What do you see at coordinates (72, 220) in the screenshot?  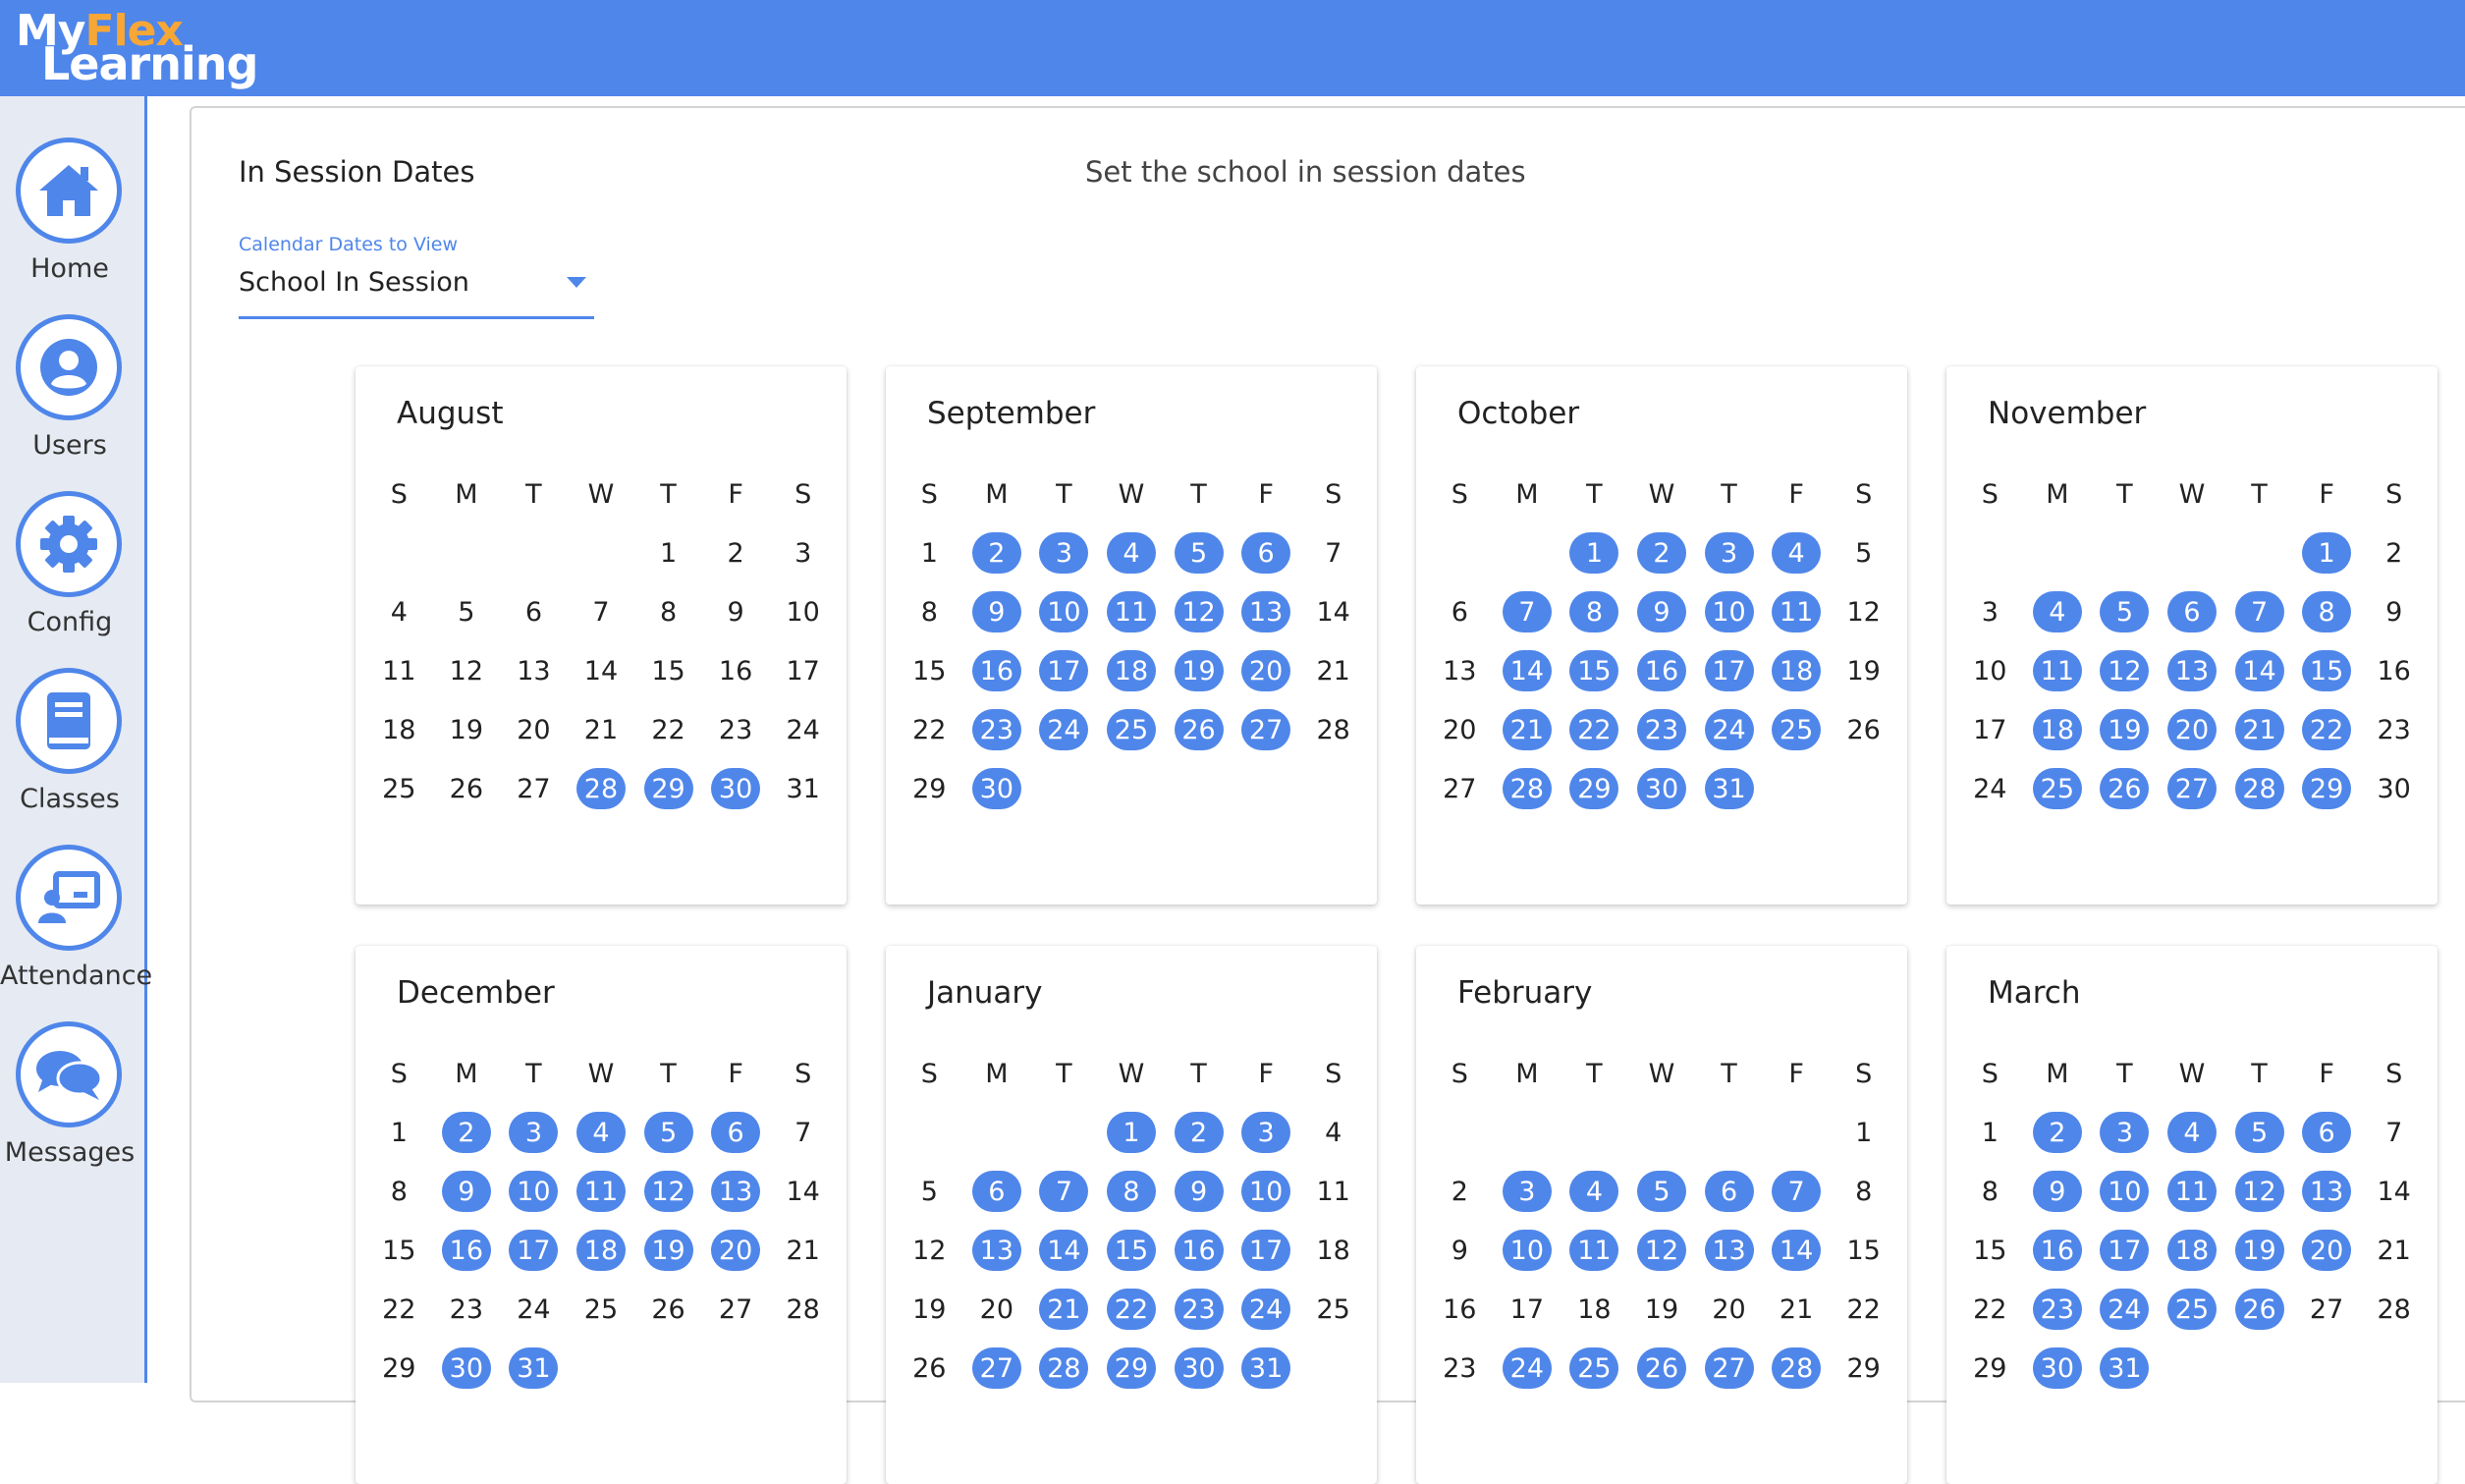 I see `sidebar-item-home: Home` at bounding box center [72, 220].